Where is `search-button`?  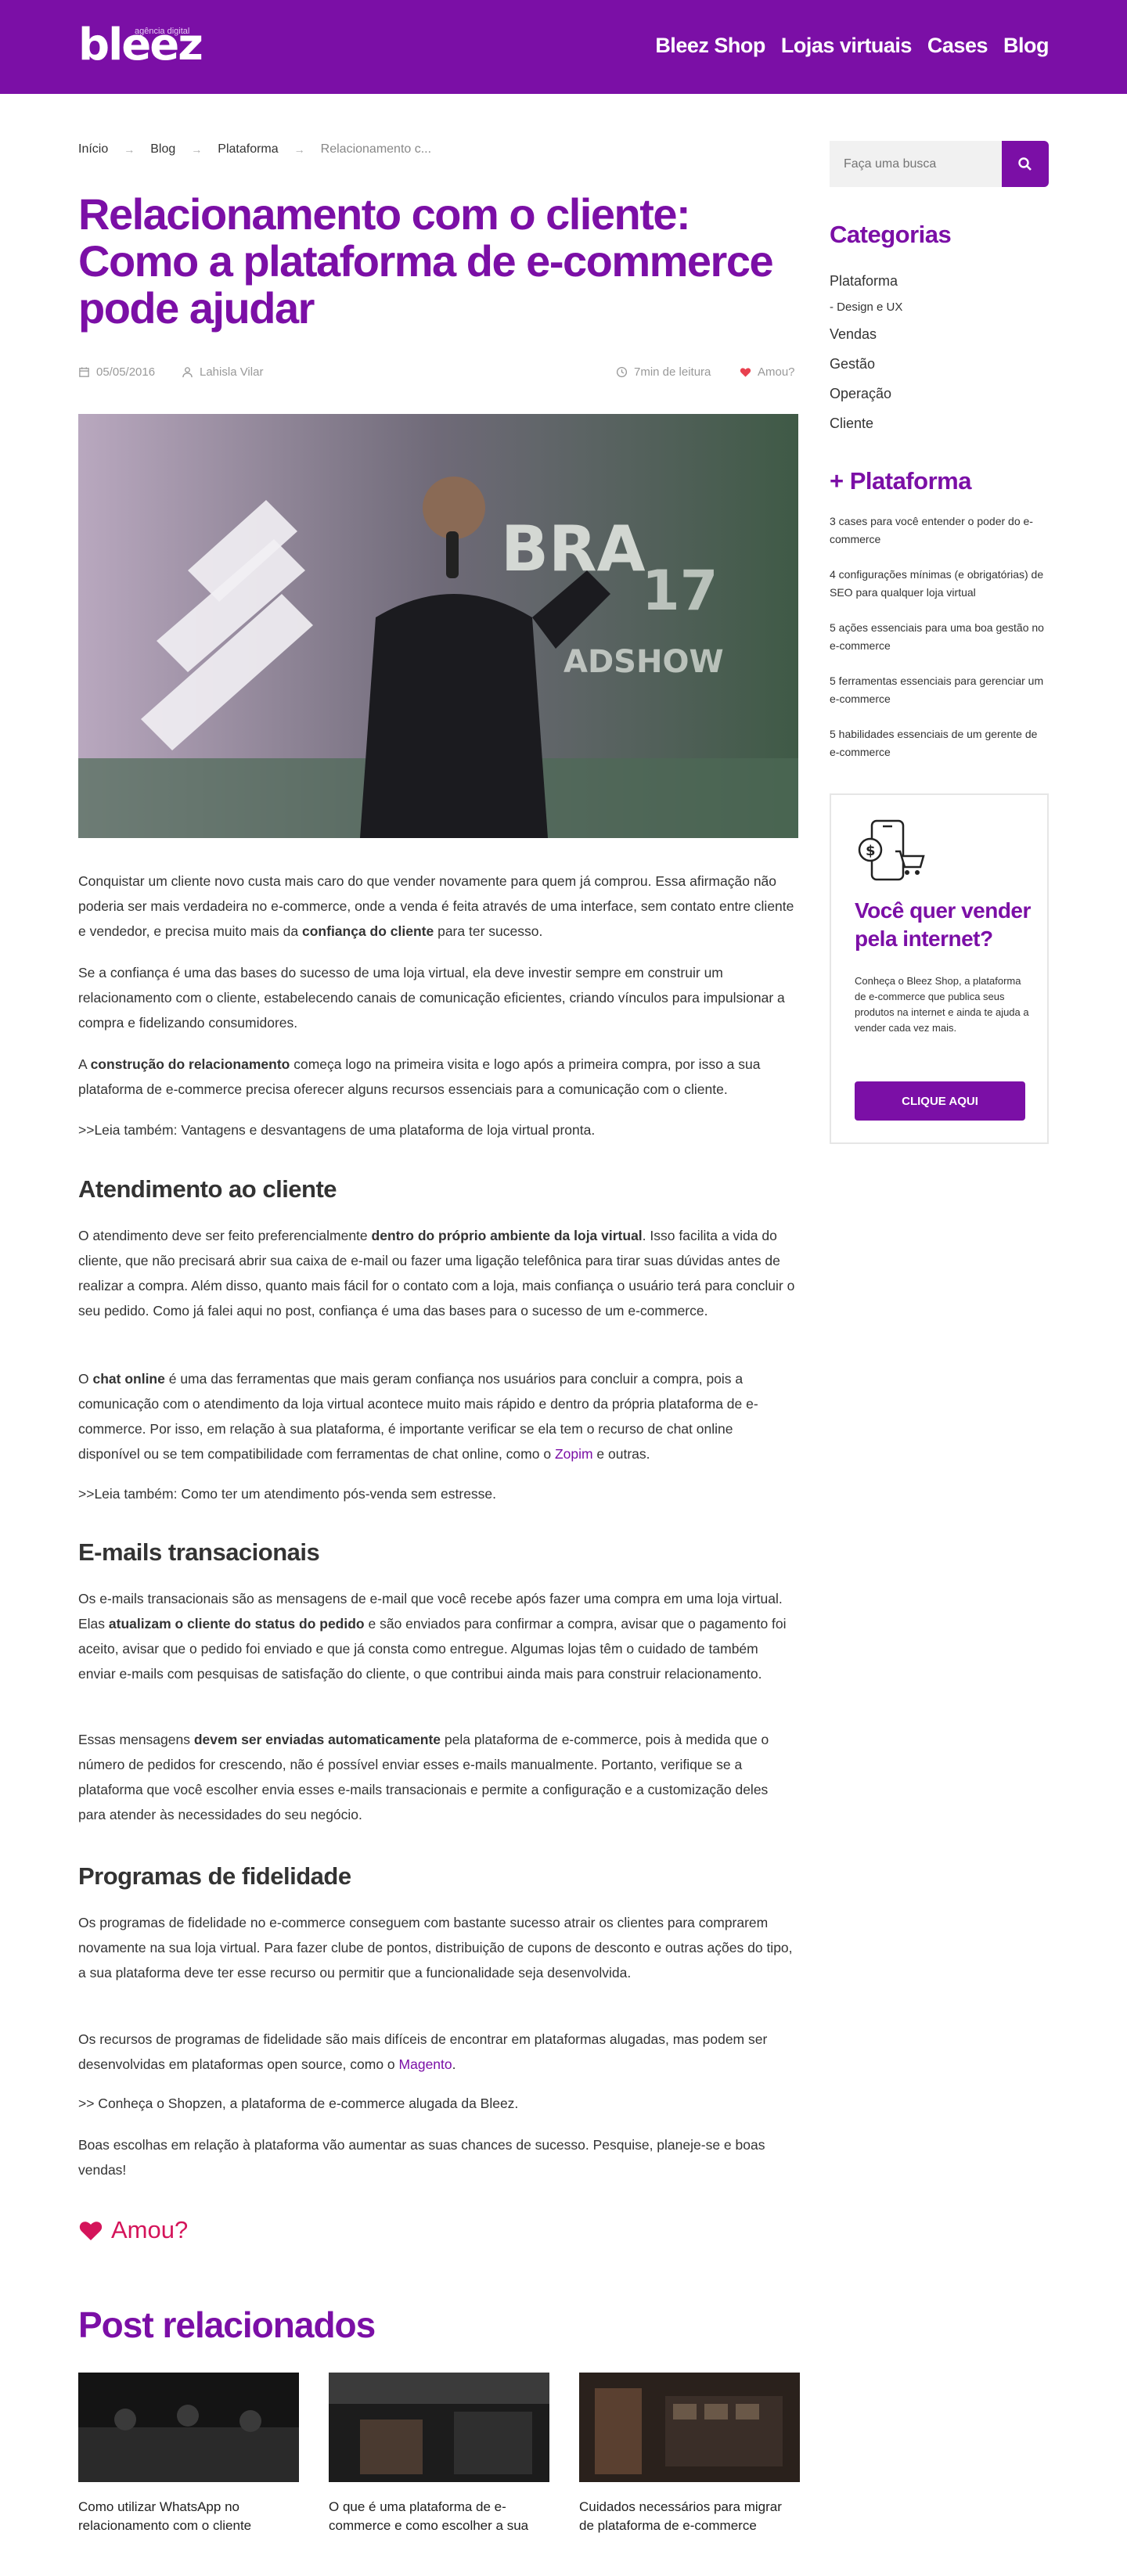 search-button is located at coordinates (1025, 164).